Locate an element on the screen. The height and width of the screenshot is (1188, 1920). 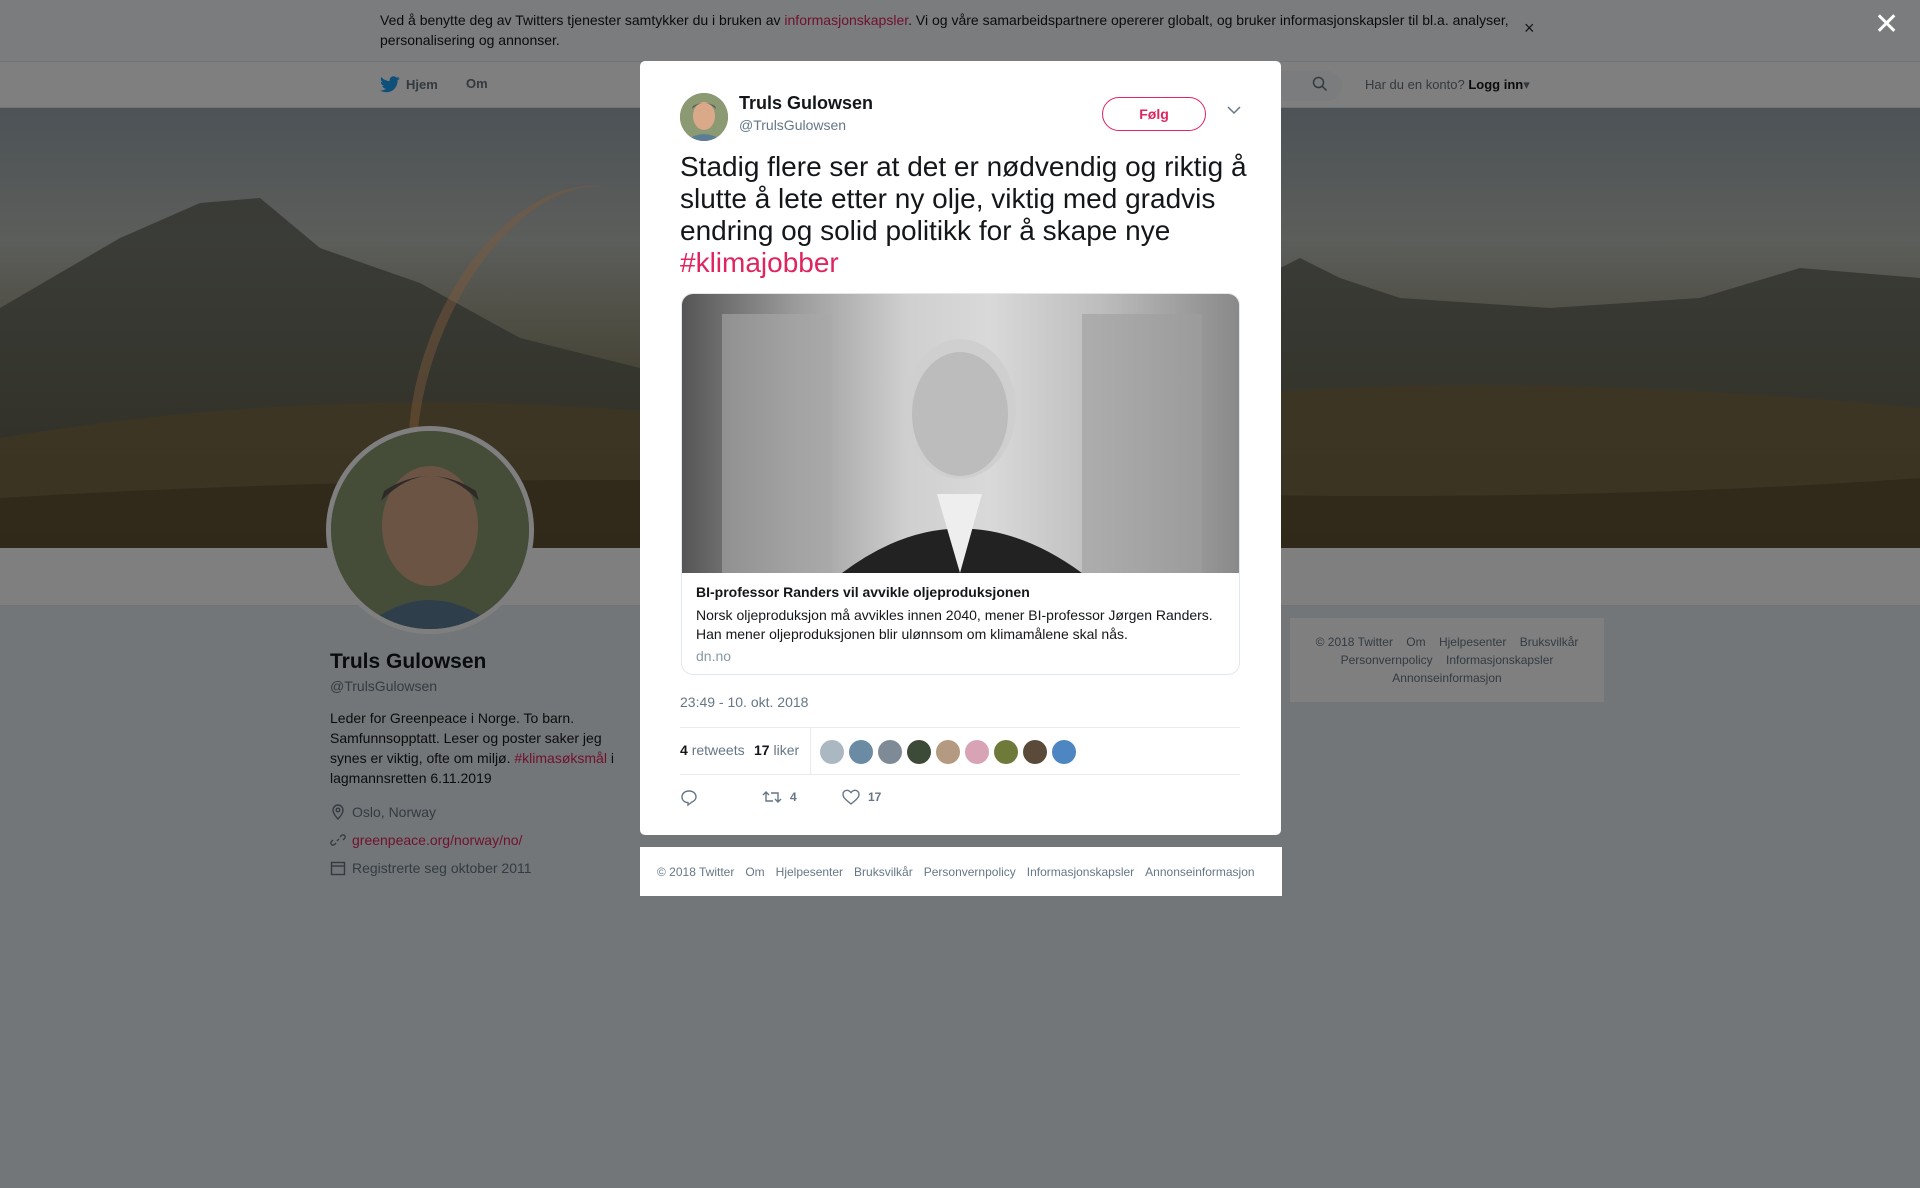
like-button: 17 is located at coordinates (861, 797).